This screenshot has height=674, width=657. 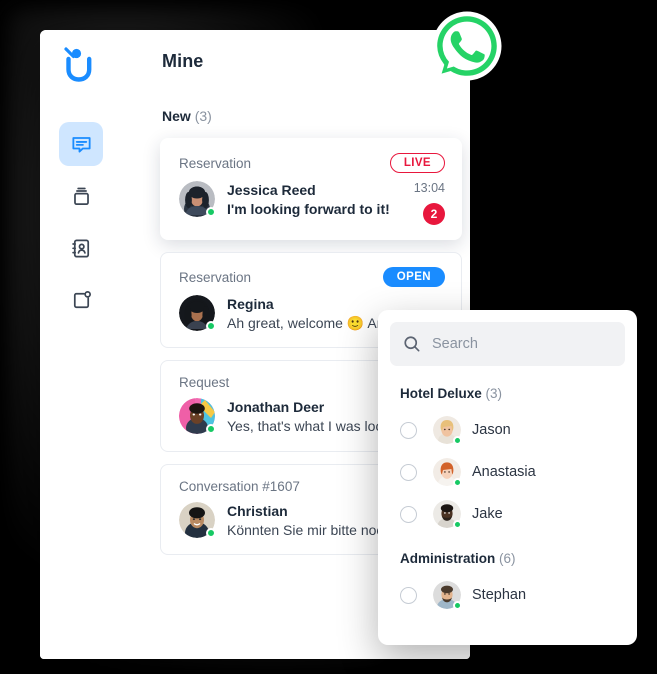 What do you see at coordinates (78, 64) in the screenshot?
I see `userlike-u-logo-icon` at bounding box center [78, 64].